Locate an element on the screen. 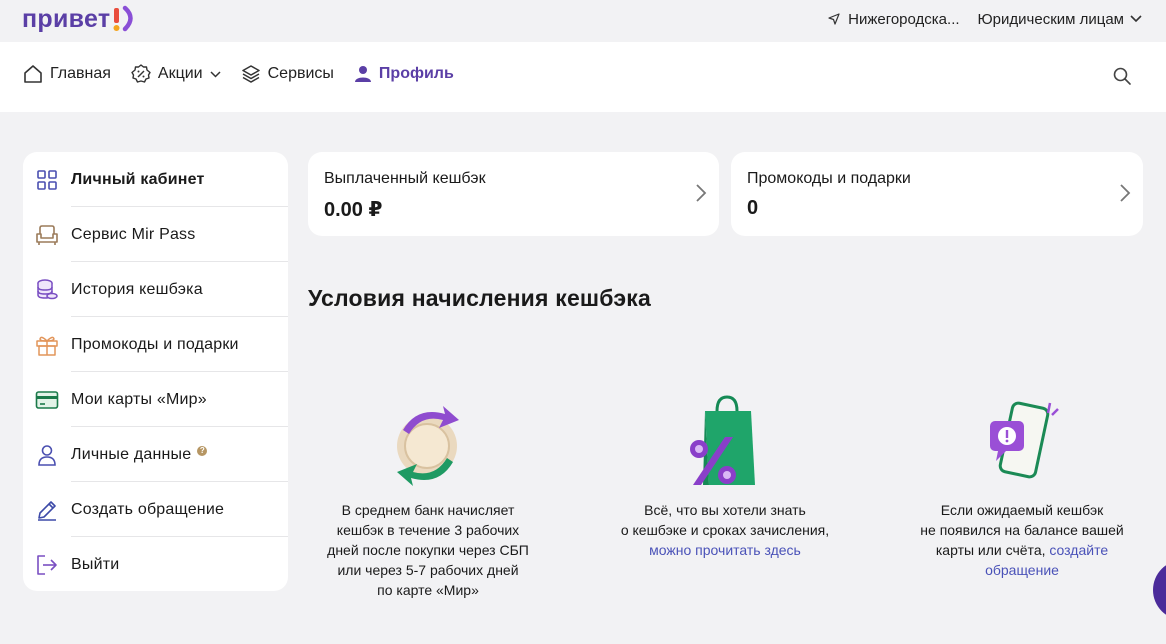 The height and width of the screenshot is (644, 1166). nav-profile-label: Профиль is located at coordinates (416, 73).